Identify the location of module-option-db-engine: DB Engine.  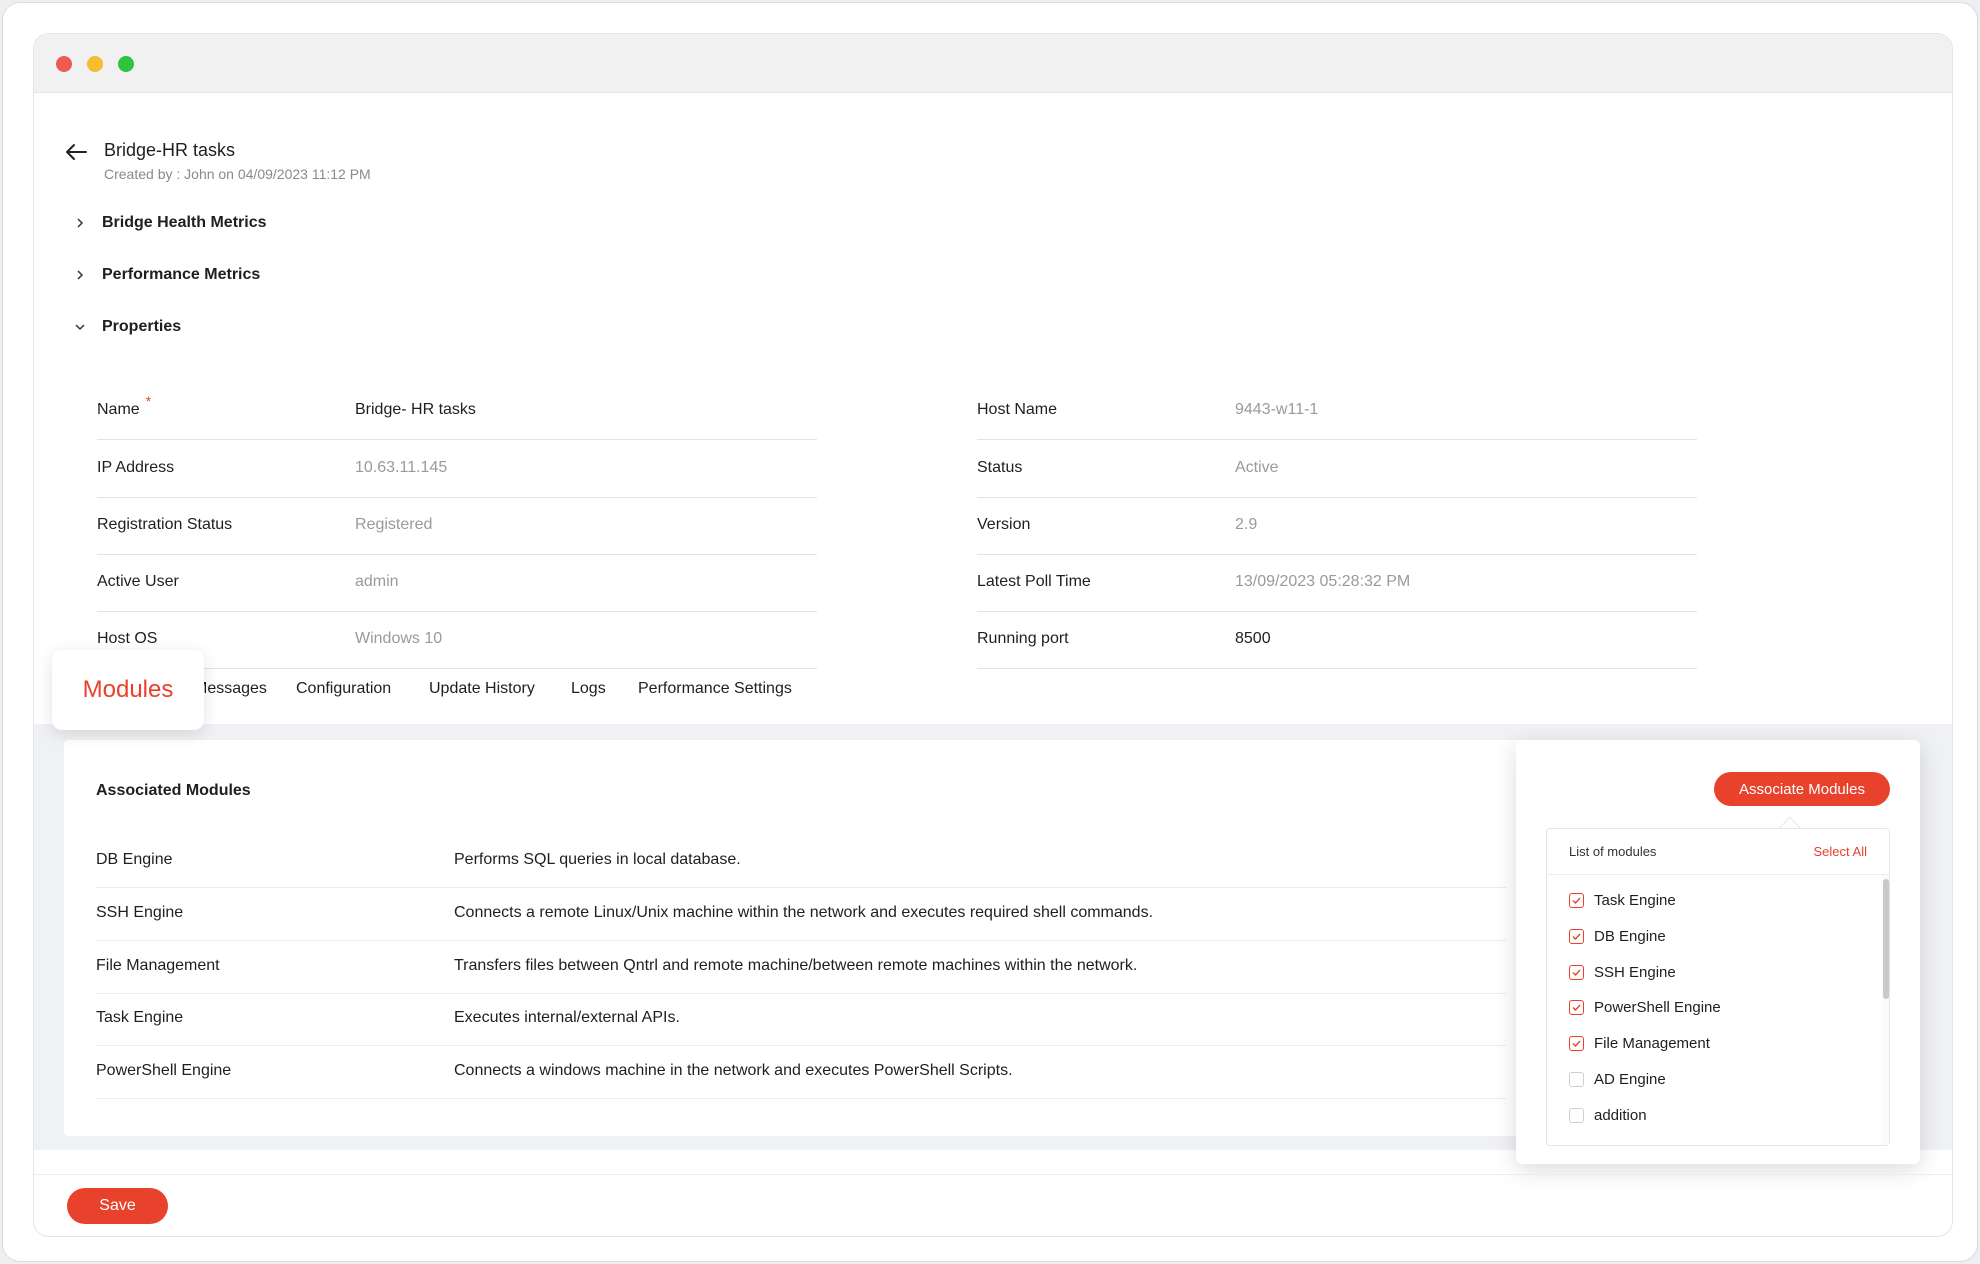
(1617, 936).